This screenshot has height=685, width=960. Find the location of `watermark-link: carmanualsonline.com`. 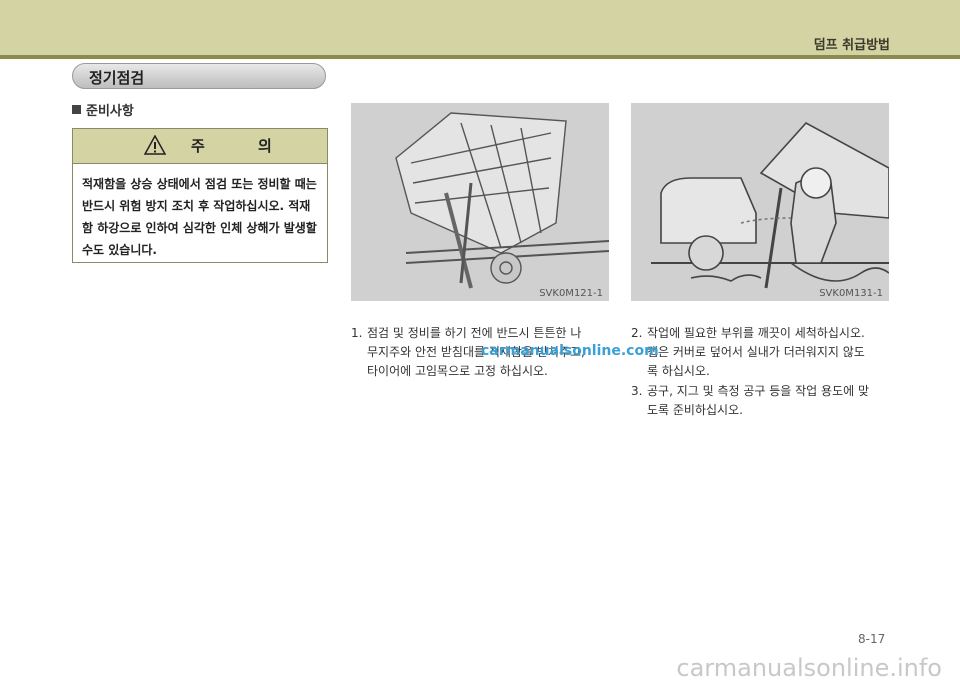

watermark-link: carmanualsonline.com is located at coordinates (570, 351).